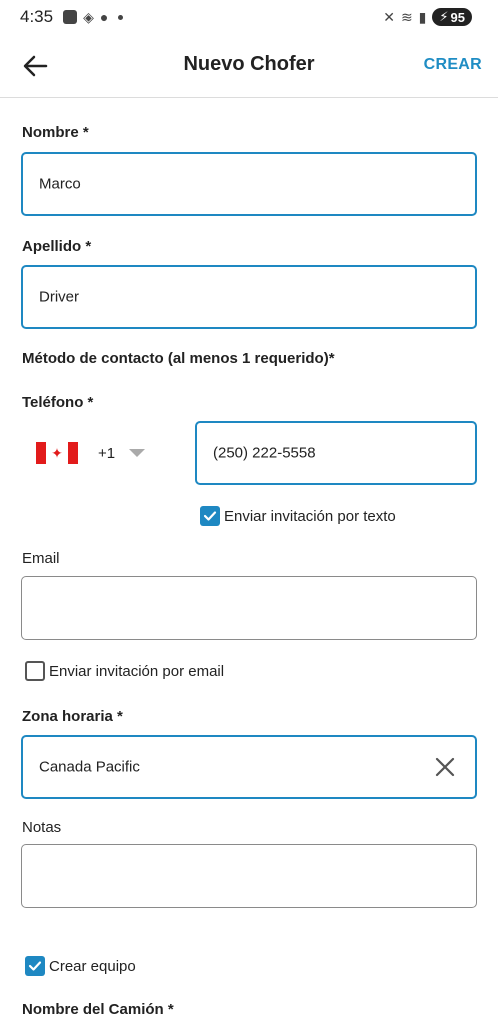  What do you see at coordinates (96, 453) in the screenshot?
I see `country-code-picker: ✦ +1` at bounding box center [96, 453].